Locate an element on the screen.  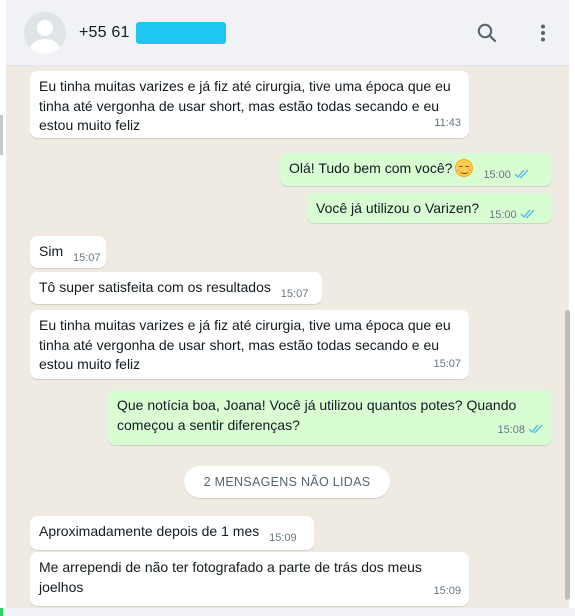
message-text: Aproximadamente depois de 1 mes is located at coordinates (149, 531).